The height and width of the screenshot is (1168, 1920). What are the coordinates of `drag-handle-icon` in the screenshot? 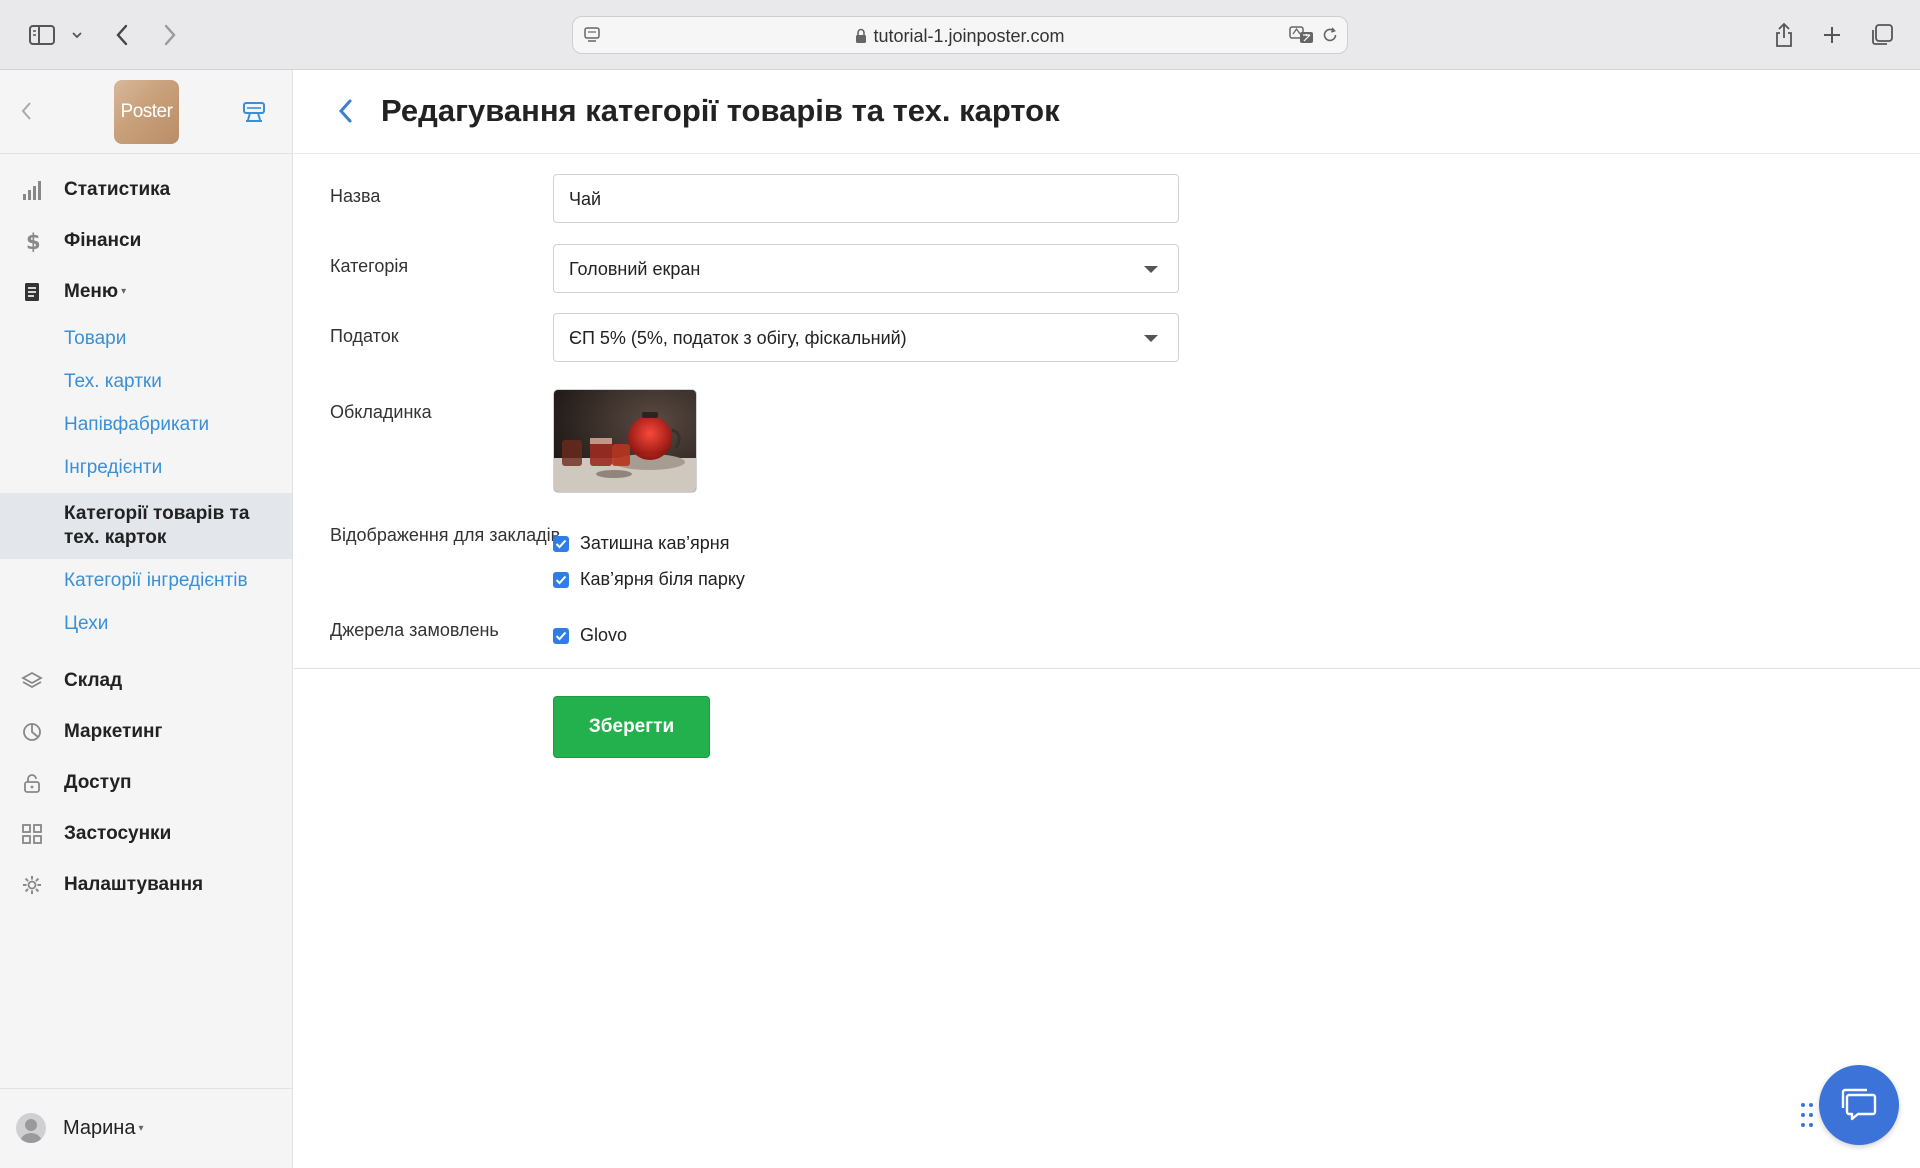 It's located at (1807, 1115).